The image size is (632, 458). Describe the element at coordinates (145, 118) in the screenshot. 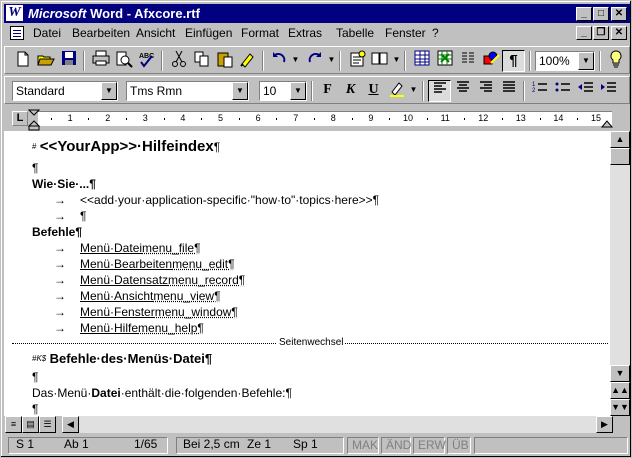

I see `ruler-number: 3` at that location.